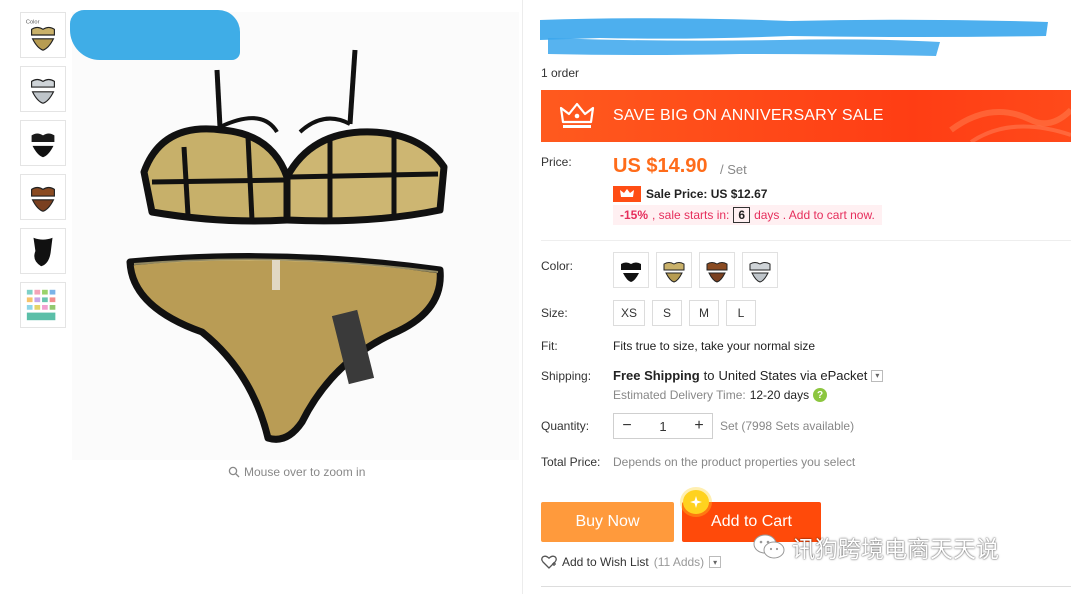 This screenshot has height=594, width=1080. I want to click on size-option-m: M, so click(704, 313).